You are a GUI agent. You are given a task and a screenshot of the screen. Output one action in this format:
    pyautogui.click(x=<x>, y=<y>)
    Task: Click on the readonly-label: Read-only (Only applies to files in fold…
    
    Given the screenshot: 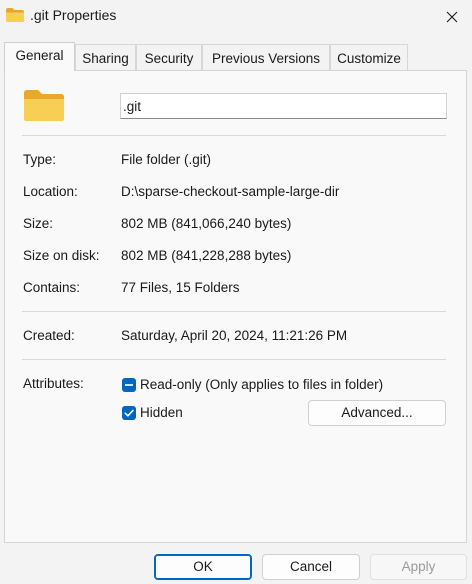 What is the action you would take?
    pyautogui.click(x=261, y=384)
    